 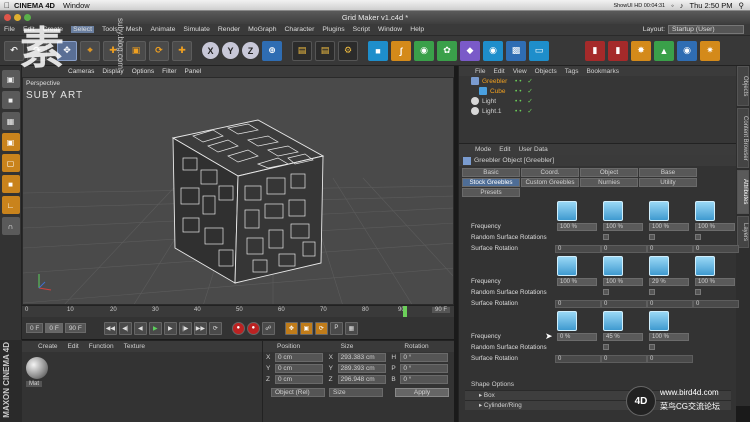 What do you see at coordinates (238, 311) in the screenshot?
I see `timeline-ruler: 0 10 20 30 40 50 60 70 80 90 90 F` at bounding box center [238, 311].